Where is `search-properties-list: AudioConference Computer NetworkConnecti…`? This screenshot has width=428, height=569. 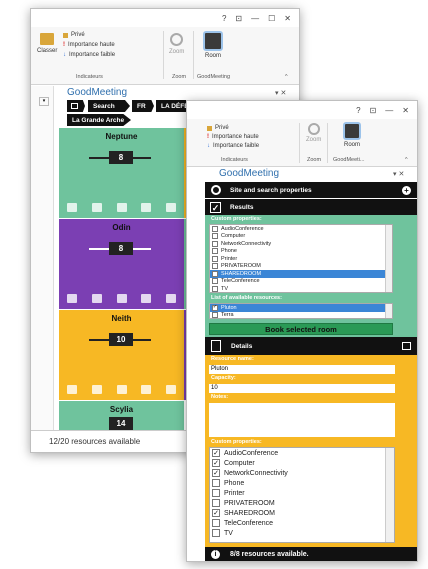 search-properties-list: AudioConference Computer NetworkConnecti… is located at coordinates (301, 258).